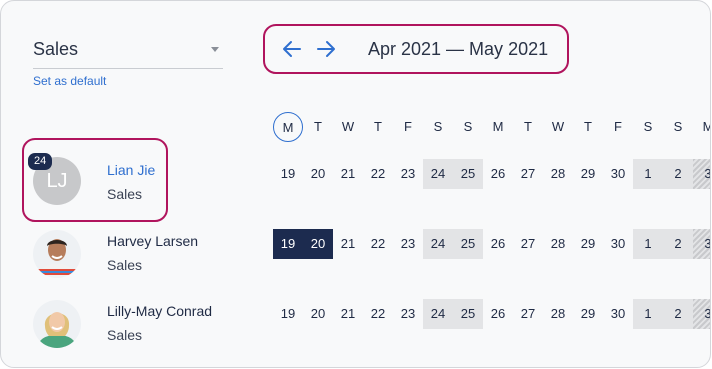  What do you see at coordinates (131, 170) in the screenshot?
I see `employee-name: Lian Jie` at bounding box center [131, 170].